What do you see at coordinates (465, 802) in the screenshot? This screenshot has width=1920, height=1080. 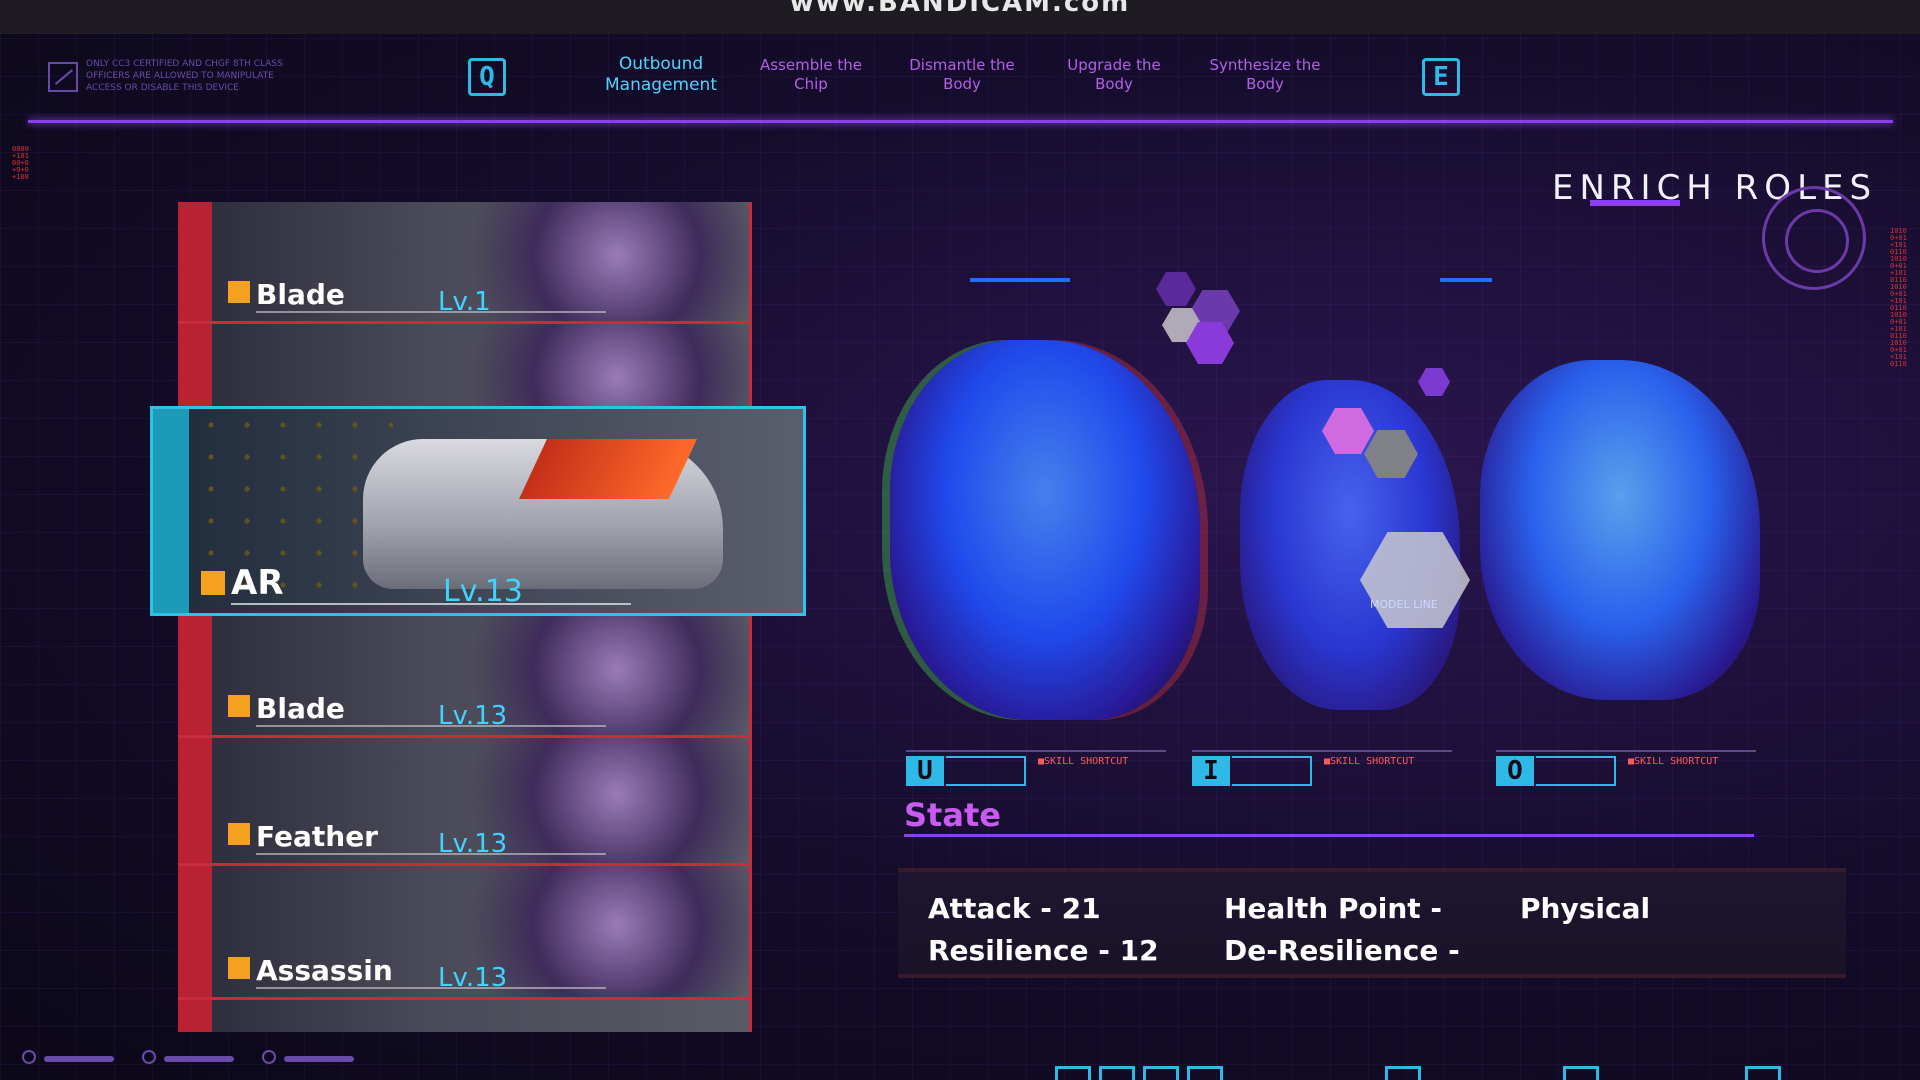 I see `roster-card-feather: Feather Lv.13` at bounding box center [465, 802].